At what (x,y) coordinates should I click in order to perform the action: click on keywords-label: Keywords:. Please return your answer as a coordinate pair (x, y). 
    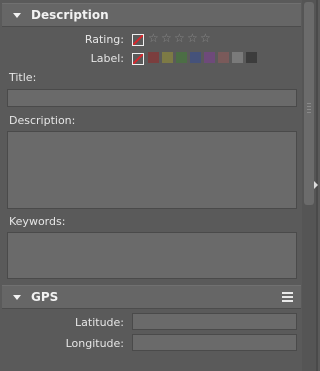
    Looking at the image, I should click on (37, 221).